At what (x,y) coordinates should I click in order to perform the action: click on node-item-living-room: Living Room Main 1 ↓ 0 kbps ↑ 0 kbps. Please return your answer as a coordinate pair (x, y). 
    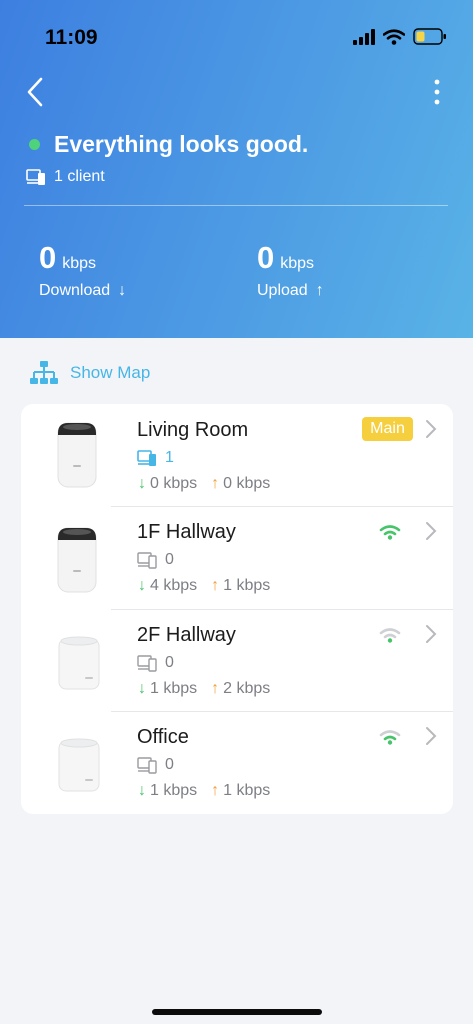
    Looking at the image, I should click on (237, 455).